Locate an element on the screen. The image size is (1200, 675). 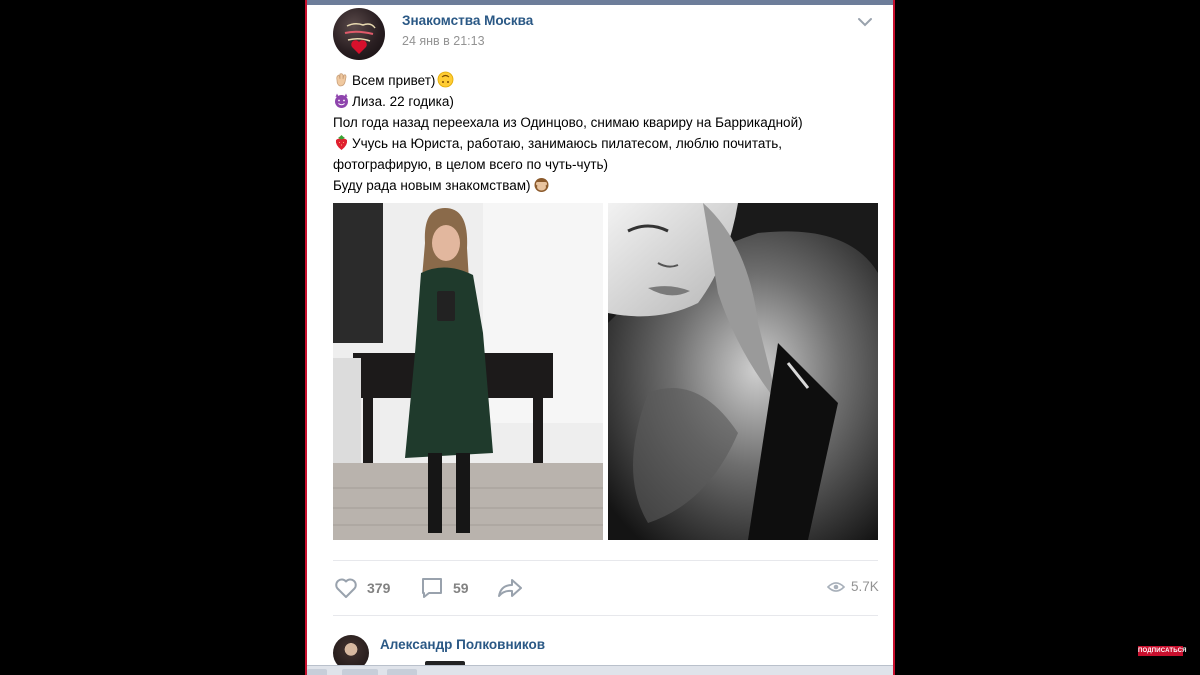
commenter-name-link: Александр Полковников is located at coordinates (462, 644).